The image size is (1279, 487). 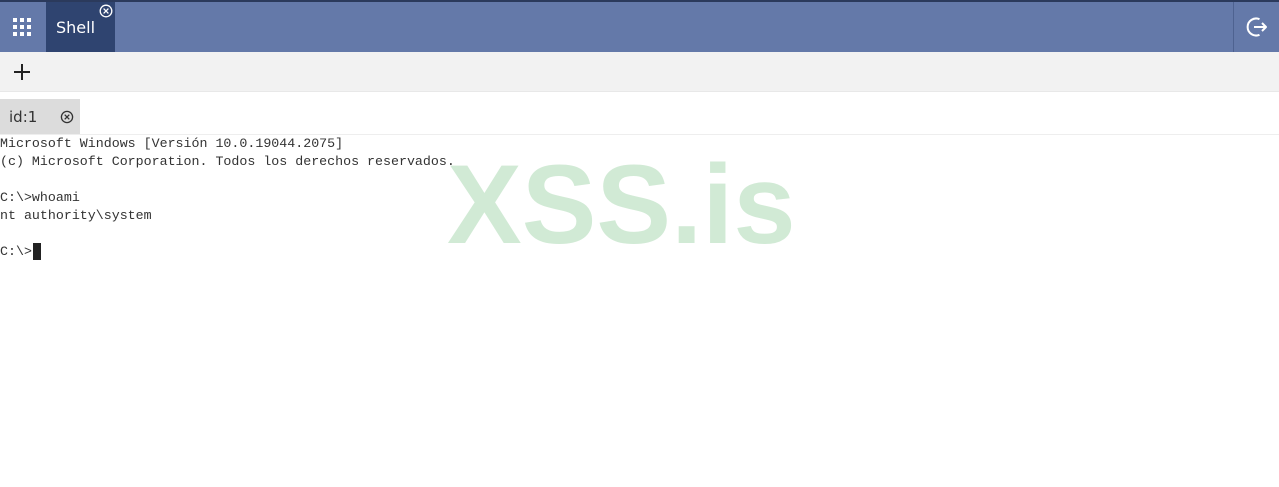 I want to click on grid-icon, so click(x=22, y=27).